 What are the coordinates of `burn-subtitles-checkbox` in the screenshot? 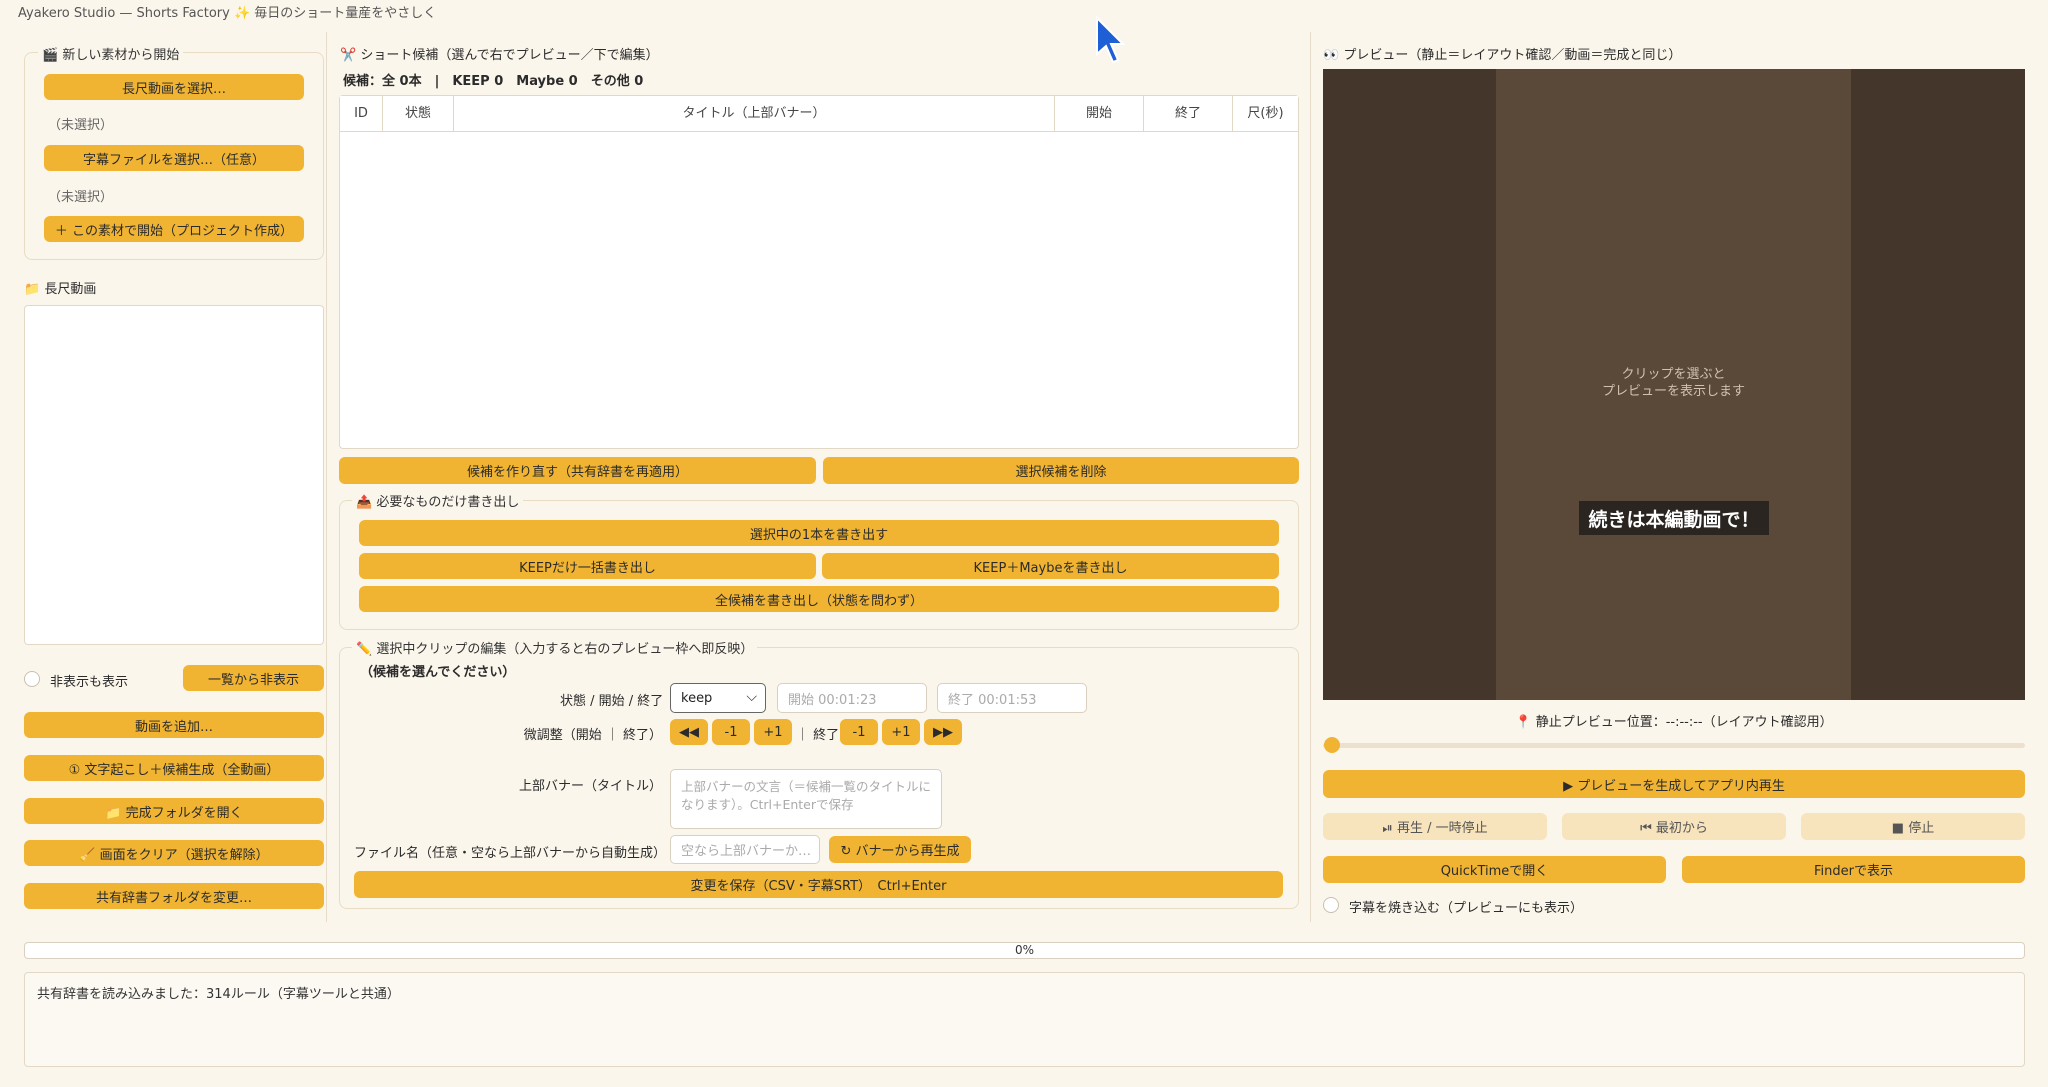 It's located at (1331, 905).